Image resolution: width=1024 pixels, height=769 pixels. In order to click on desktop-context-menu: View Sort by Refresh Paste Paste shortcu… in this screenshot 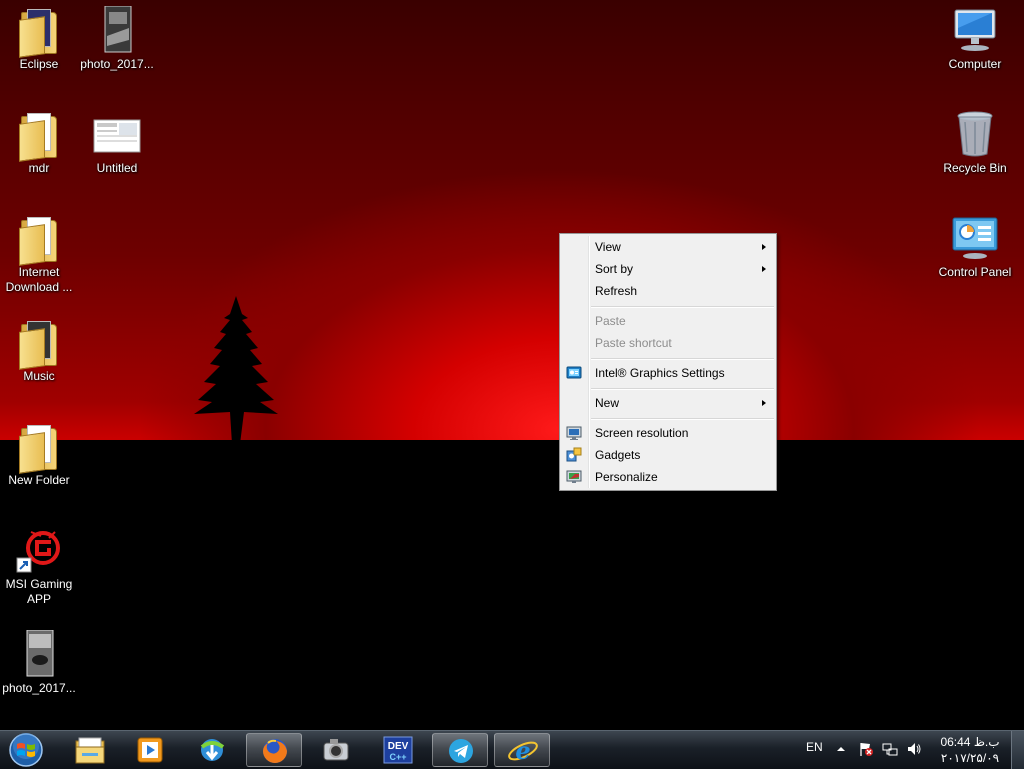, I will do `click(668, 362)`.